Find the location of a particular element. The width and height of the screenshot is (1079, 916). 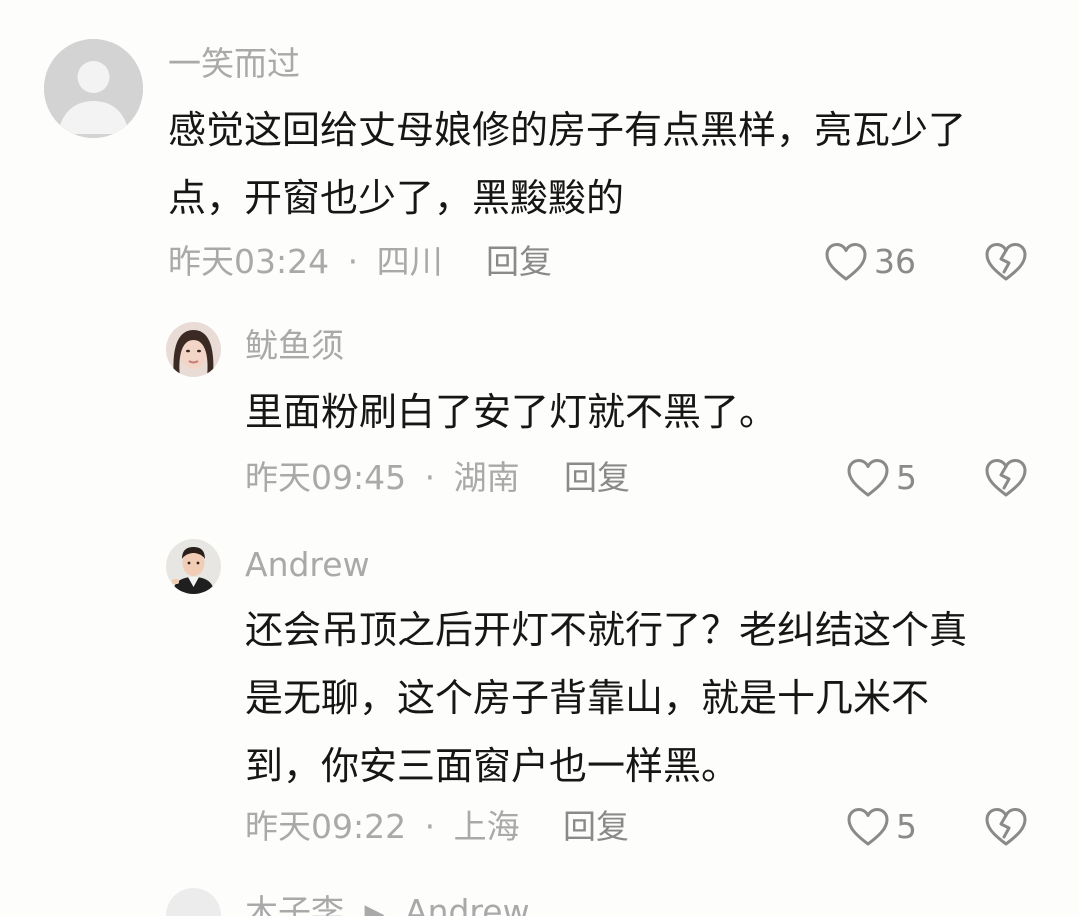

reply-arrow-icon: ▶ is located at coordinates (374, 907).